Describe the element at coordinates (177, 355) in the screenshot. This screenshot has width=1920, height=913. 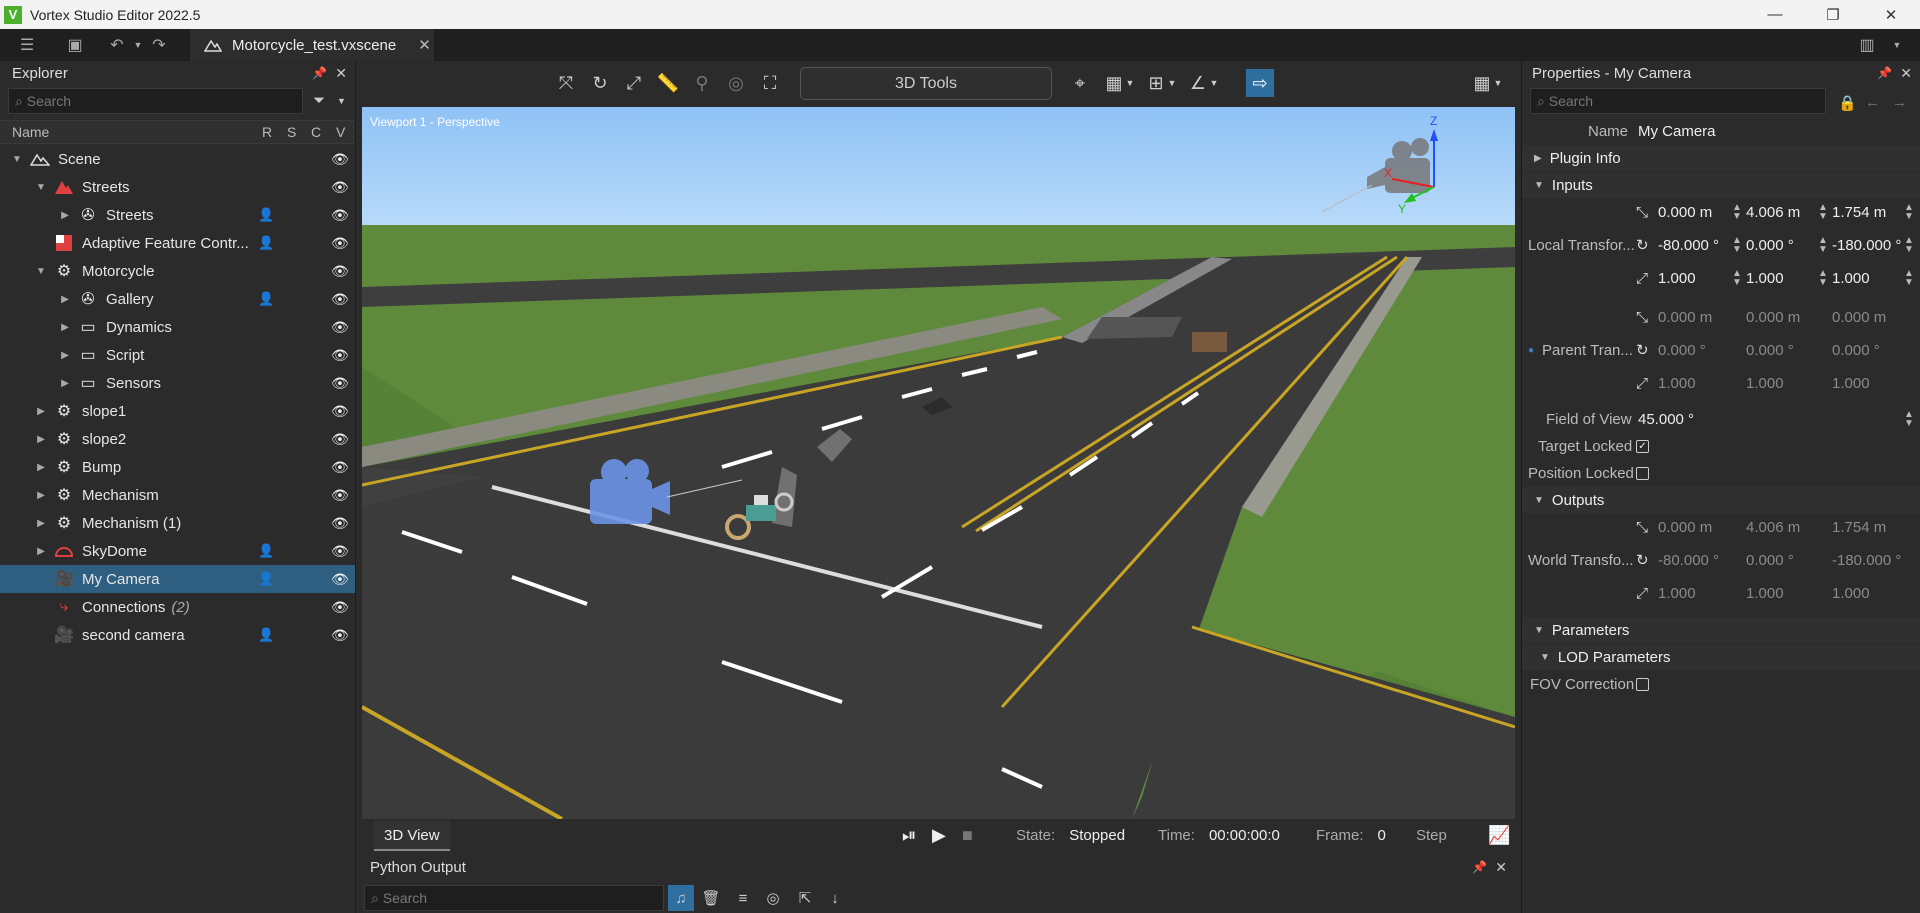
I see `tree-item-script: ▶ ▭ Script 👁` at that location.